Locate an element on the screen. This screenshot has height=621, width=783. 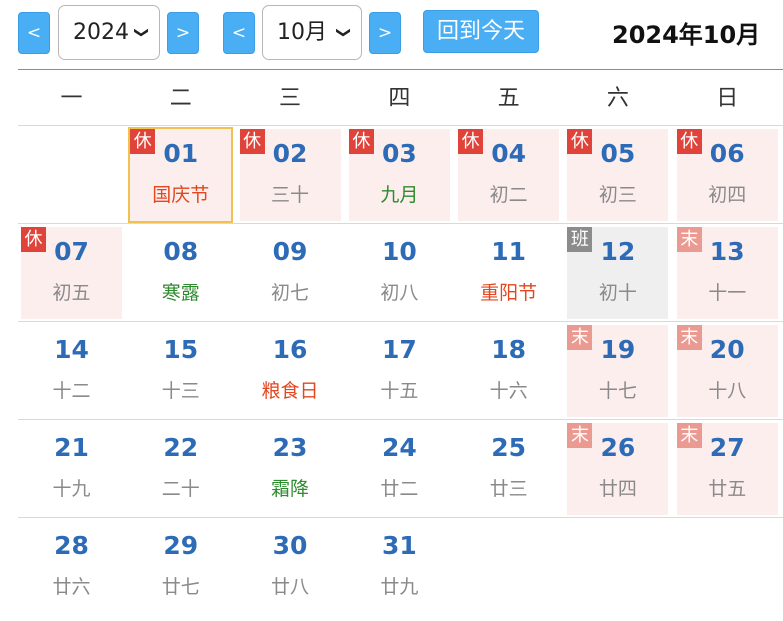
weekday-label: 日 is located at coordinates (727, 98).